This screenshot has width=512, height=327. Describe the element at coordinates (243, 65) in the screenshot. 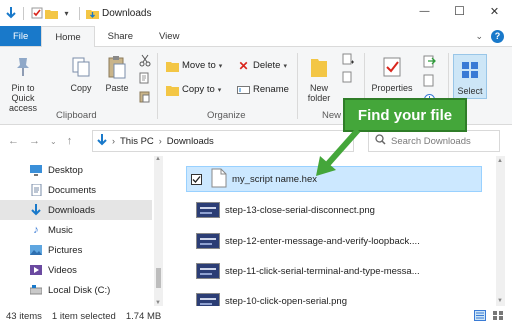

I see `delete-icon: ✕` at that location.